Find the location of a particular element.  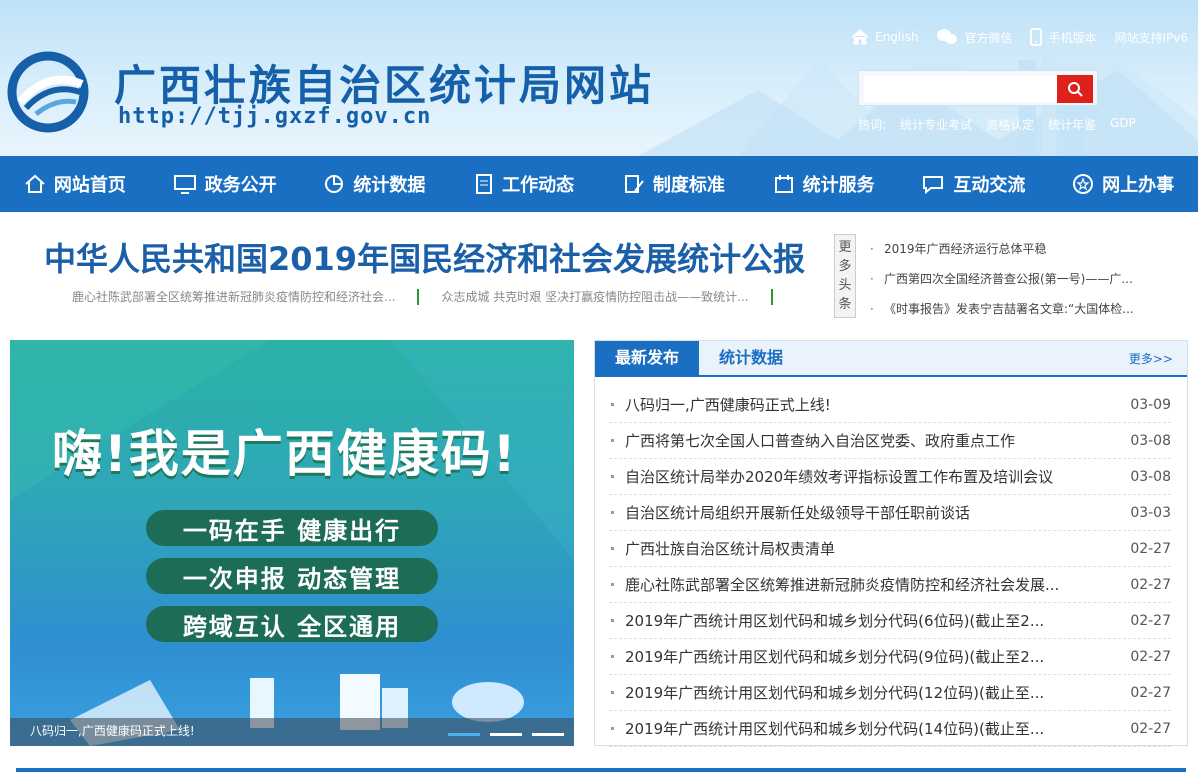

nav-item-standards: 制度标准 is located at coordinates (674, 184).